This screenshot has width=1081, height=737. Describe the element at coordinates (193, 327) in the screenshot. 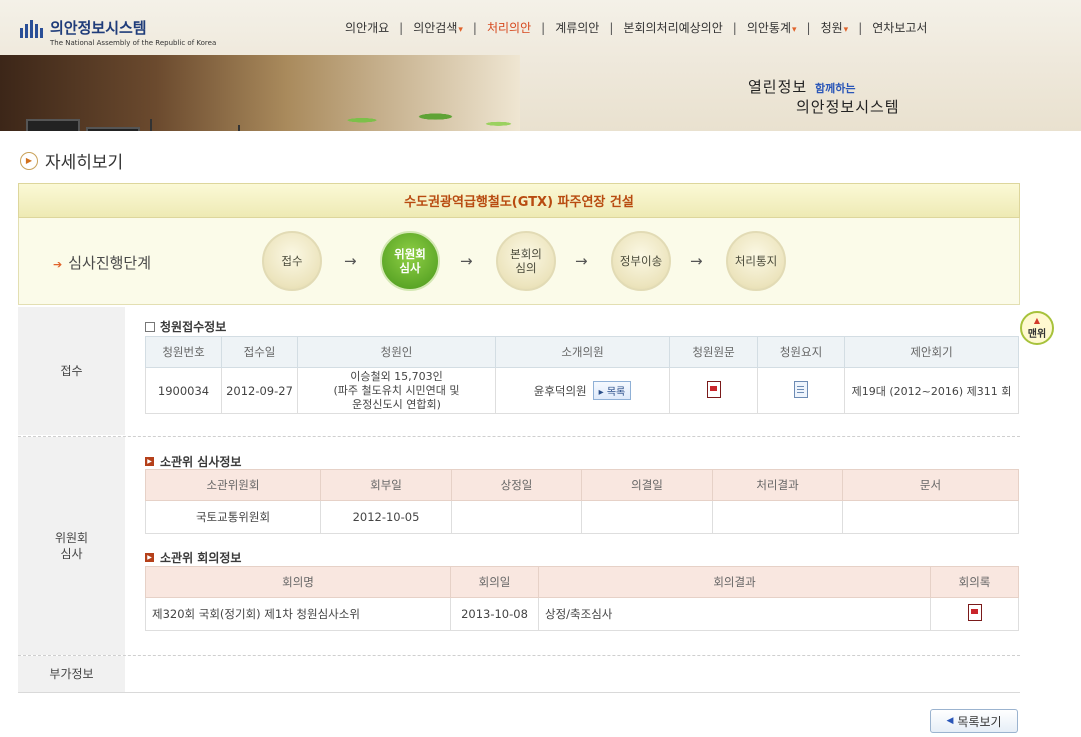

I see `reception-heading-text: 청원접수정보` at that location.